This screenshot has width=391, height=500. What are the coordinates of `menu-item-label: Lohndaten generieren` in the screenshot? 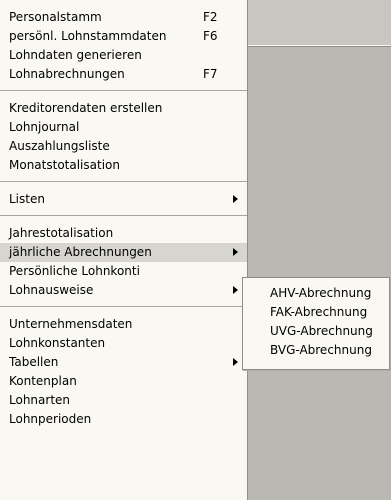 It's located at (75, 55).